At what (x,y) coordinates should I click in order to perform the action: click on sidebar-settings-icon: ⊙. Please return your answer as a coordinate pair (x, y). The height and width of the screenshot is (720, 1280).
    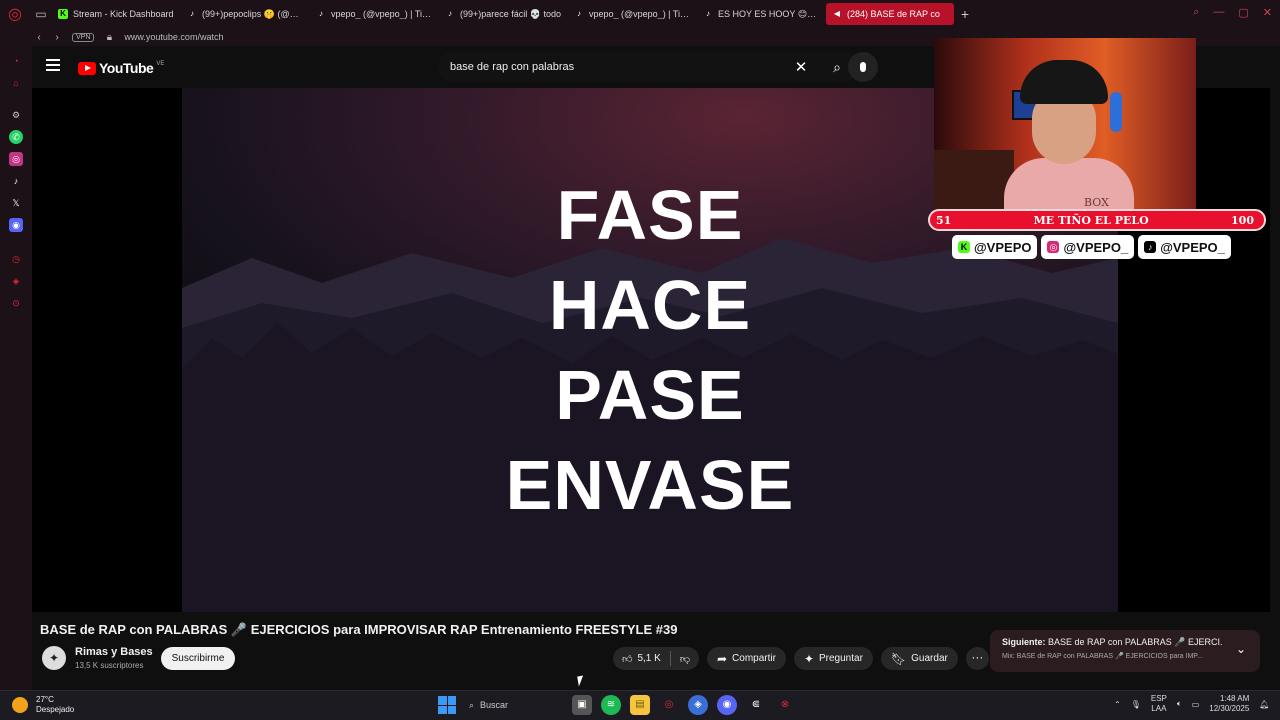
    Looking at the image, I should click on (16, 303).